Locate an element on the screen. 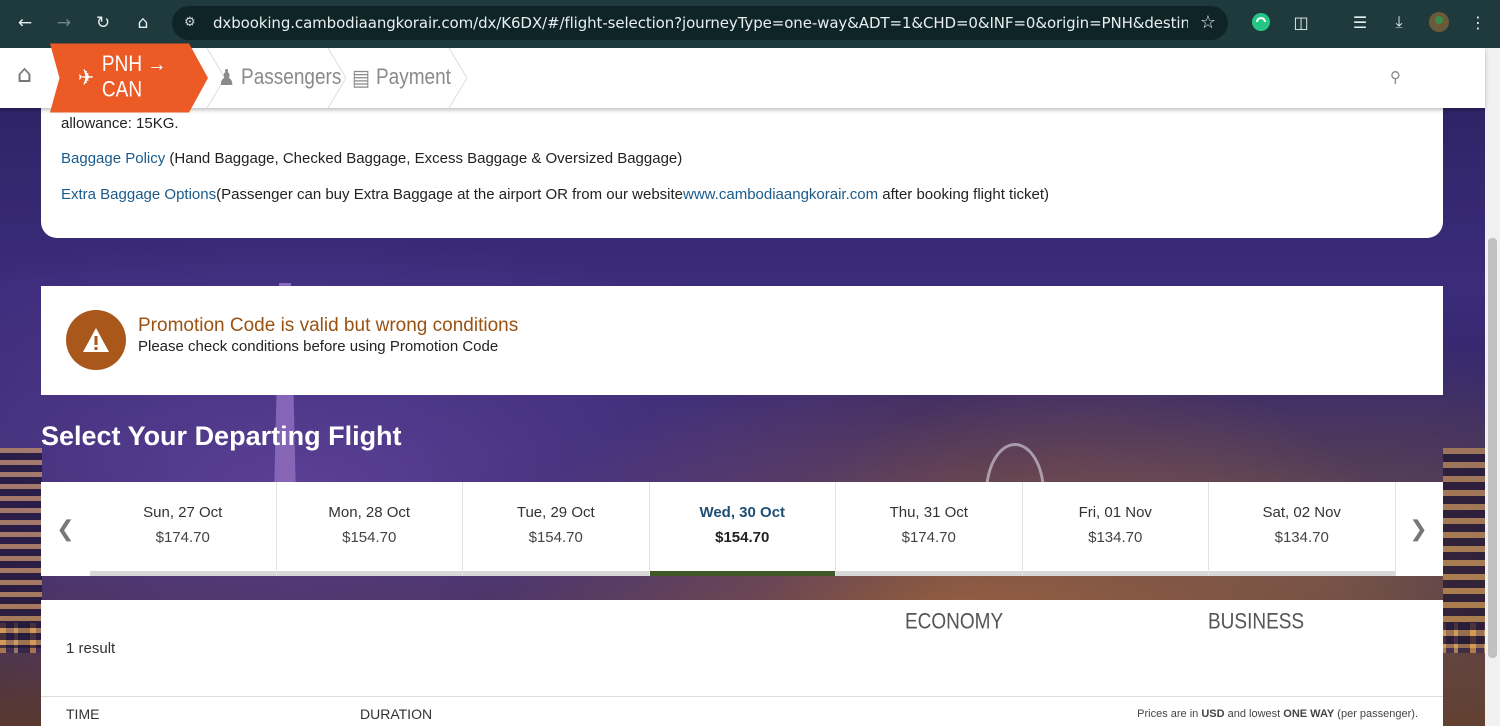  economy-header: ECONOMY is located at coordinates (954, 622).